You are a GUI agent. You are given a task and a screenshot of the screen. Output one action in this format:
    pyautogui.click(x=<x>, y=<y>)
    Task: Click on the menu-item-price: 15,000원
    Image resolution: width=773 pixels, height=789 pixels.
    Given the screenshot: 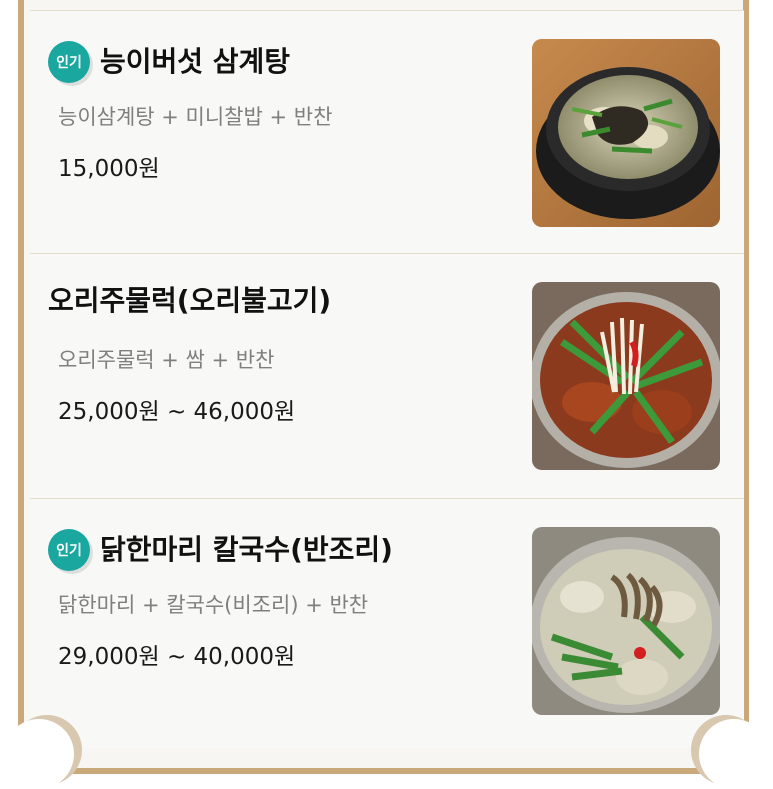 What is the action you would take?
    pyautogui.click(x=109, y=166)
    